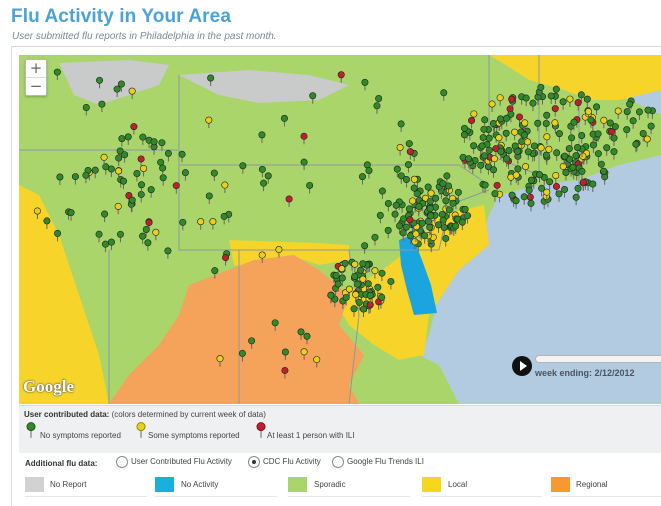 This screenshot has height=506, width=661. What do you see at coordinates (68, 484) in the screenshot?
I see `swatch-label-no-report: No Report` at bounding box center [68, 484].